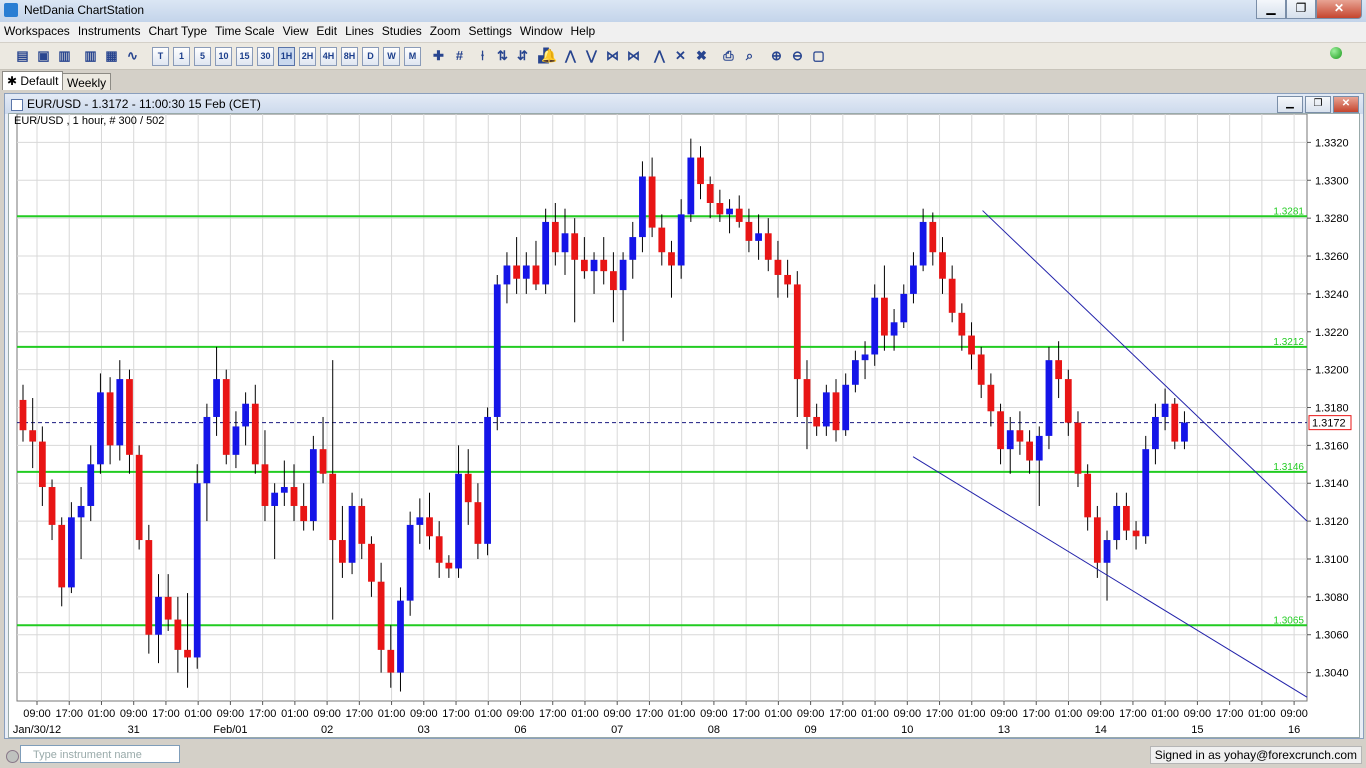  Describe the element at coordinates (132, 55) in the screenshot. I see `line-chart-icon: ∿` at that location.